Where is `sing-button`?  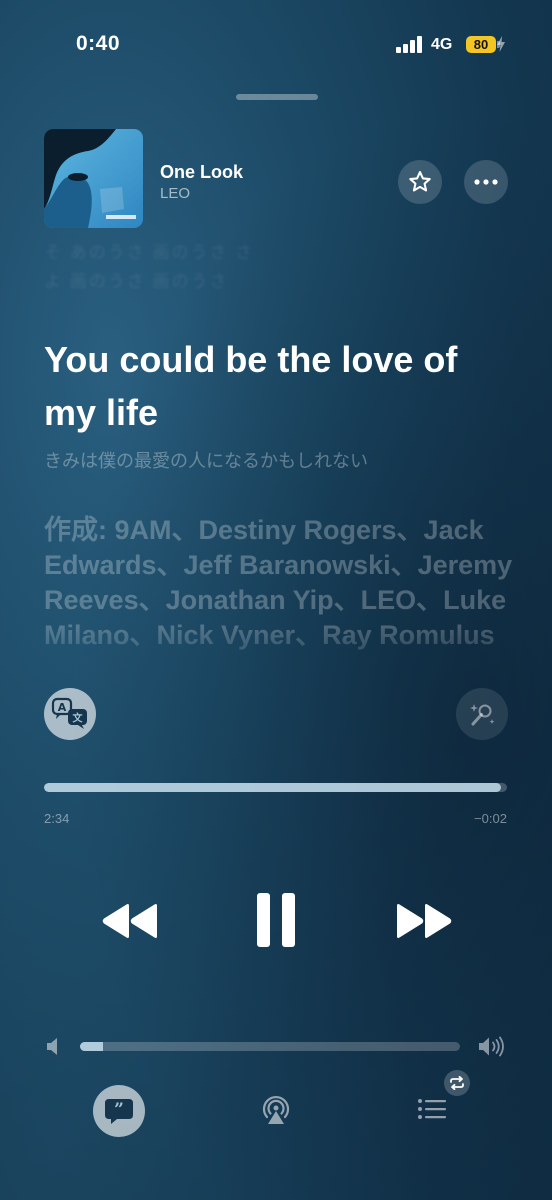
sing-button is located at coordinates (482, 714).